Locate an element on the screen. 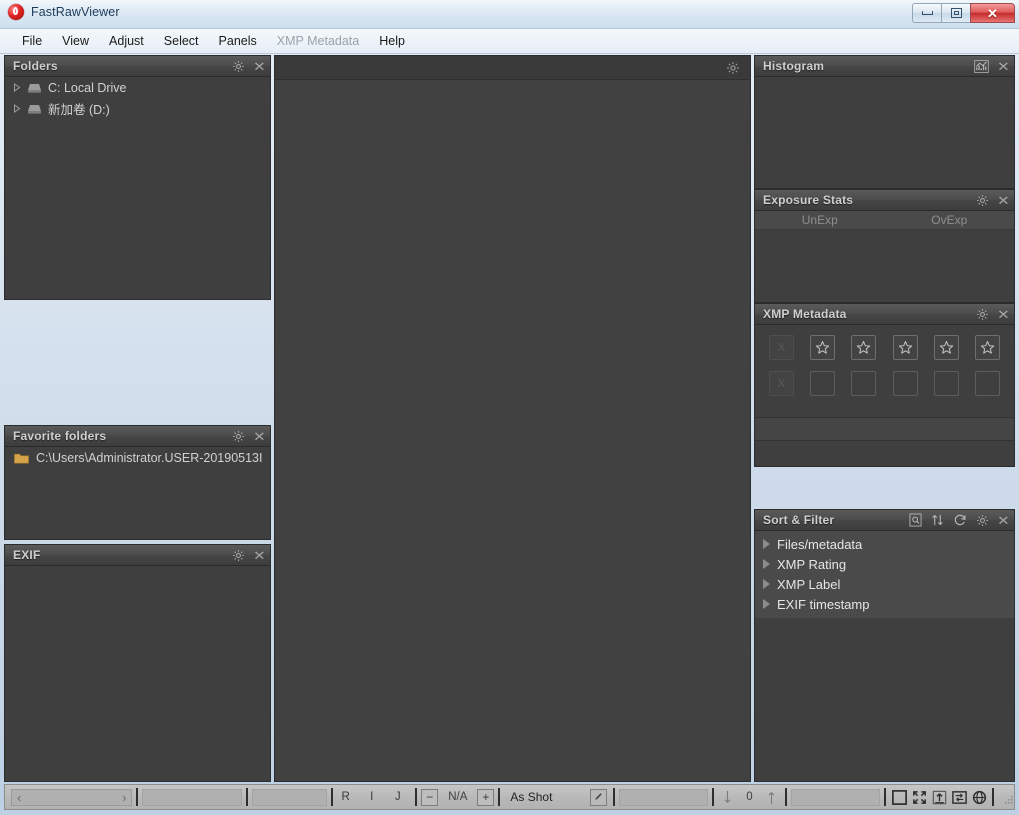 Image resolution: width=1019 pixels, height=815 pixels. xmp-panel-header: XMP Metadata ✕ is located at coordinates (884, 314).